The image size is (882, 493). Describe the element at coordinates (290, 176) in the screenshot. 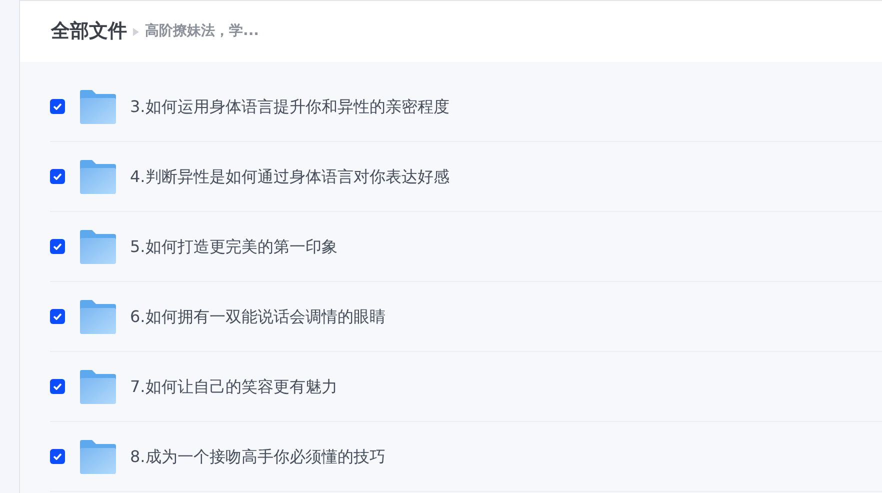

I see `folder-name: 4.判断异性是如何通过身体语言对你表达好感` at that location.